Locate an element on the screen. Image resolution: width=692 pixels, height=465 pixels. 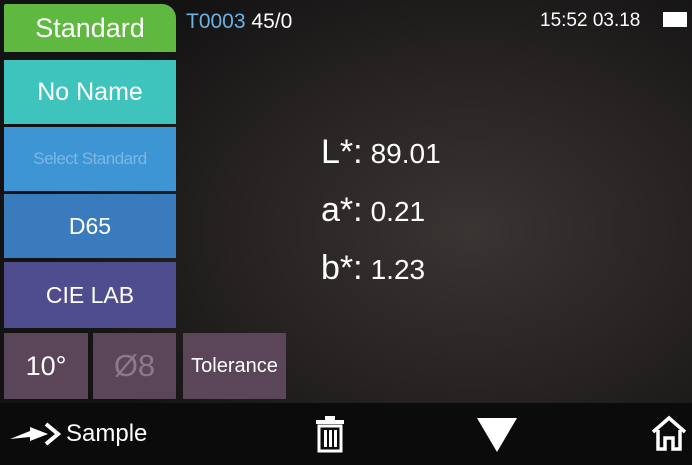
standard-tab: Standard is located at coordinates (90, 28).